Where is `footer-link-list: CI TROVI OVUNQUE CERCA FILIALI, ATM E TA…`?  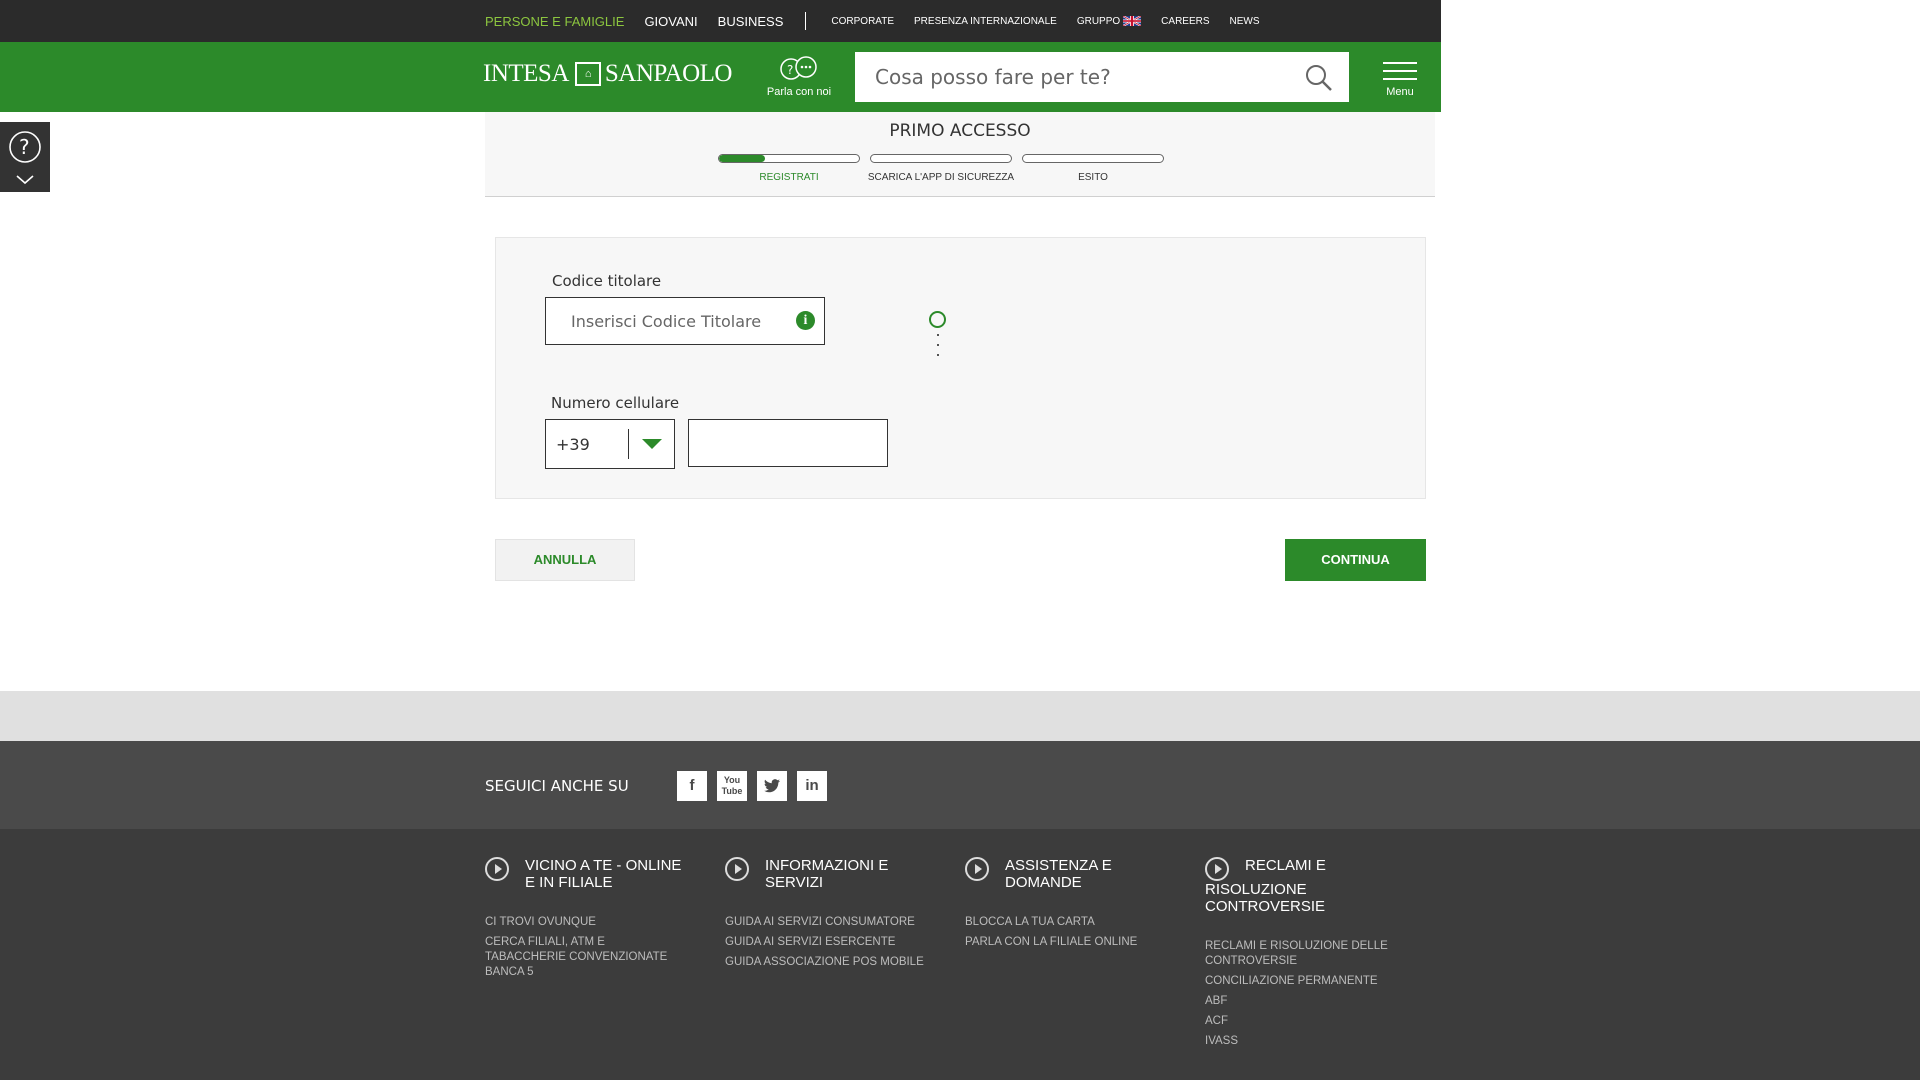
footer-link-list: CI TROVI OVUNQUE CERCA FILIALI, ATM E TA… is located at coordinates (585, 947).